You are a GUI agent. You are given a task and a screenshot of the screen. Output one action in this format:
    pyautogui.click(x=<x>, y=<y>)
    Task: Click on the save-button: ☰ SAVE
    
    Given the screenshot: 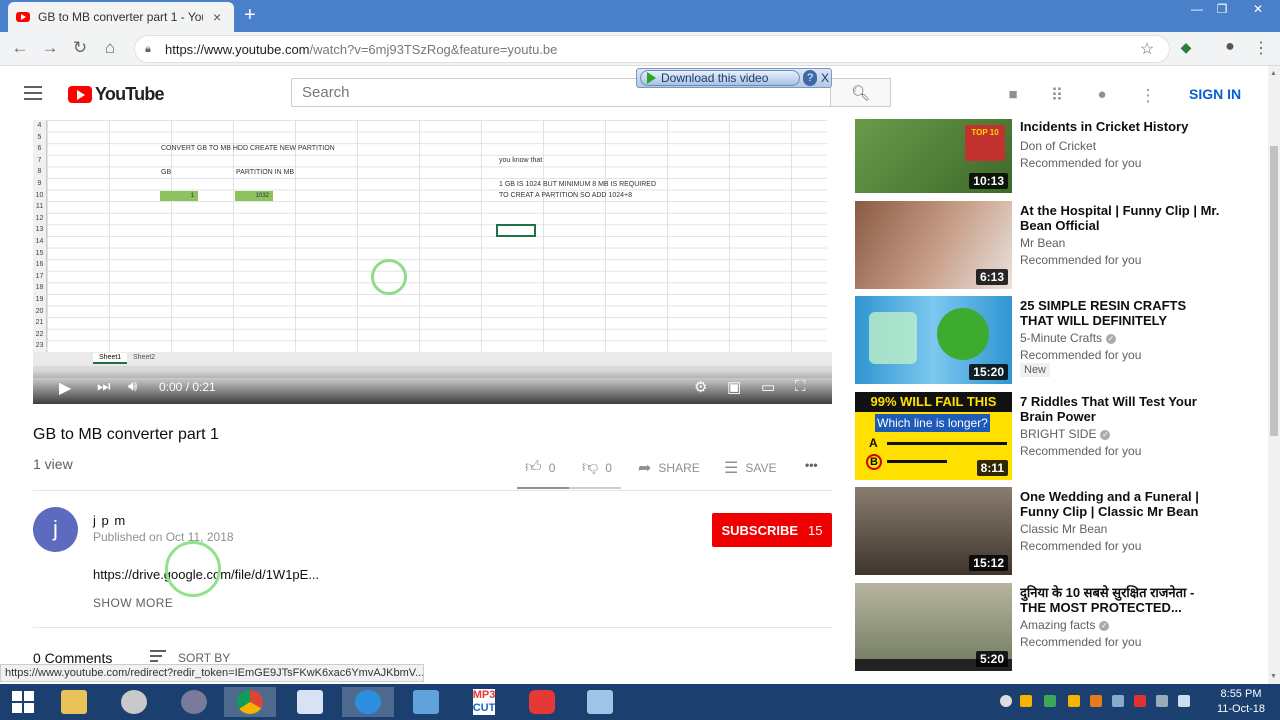 What is the action you would take?
    pyautogui.click(x=750, y=468)
    